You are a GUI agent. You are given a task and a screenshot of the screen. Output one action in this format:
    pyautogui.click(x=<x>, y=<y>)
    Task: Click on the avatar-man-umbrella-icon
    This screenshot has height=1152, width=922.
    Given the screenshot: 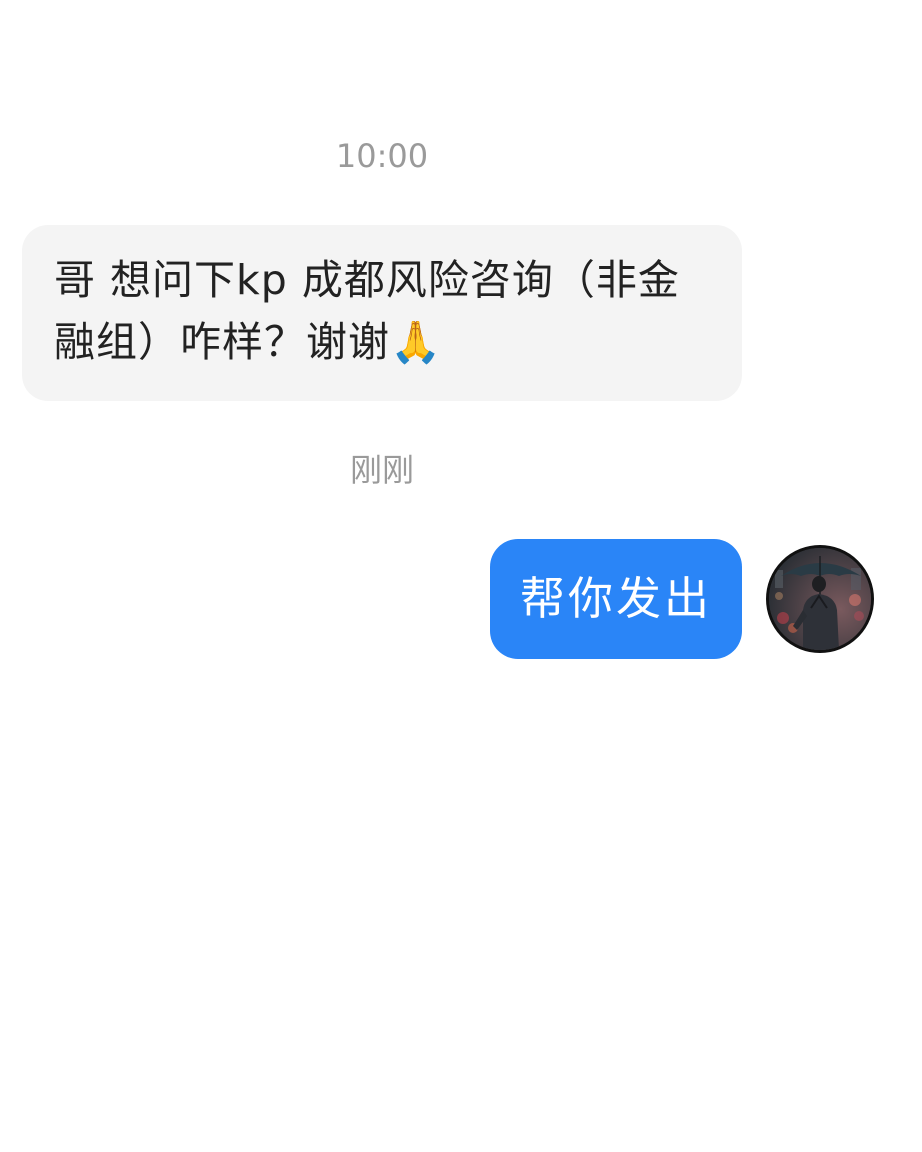 What is the action you would take?
    pyautogui.click(x=820, y=599)
    